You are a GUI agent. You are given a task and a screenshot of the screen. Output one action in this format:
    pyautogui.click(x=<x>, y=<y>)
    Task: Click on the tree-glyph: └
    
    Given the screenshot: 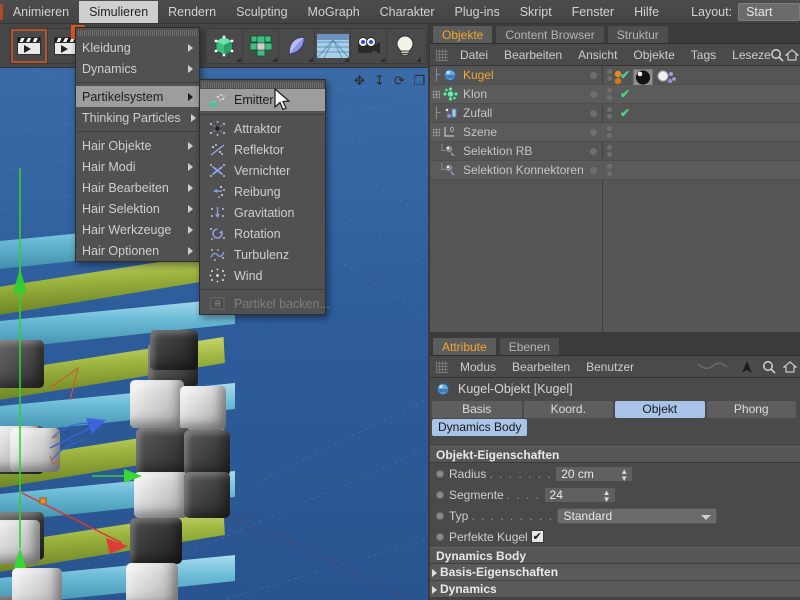 What is the action you would take?
    pyautogui.click(x=438, y=151)
    